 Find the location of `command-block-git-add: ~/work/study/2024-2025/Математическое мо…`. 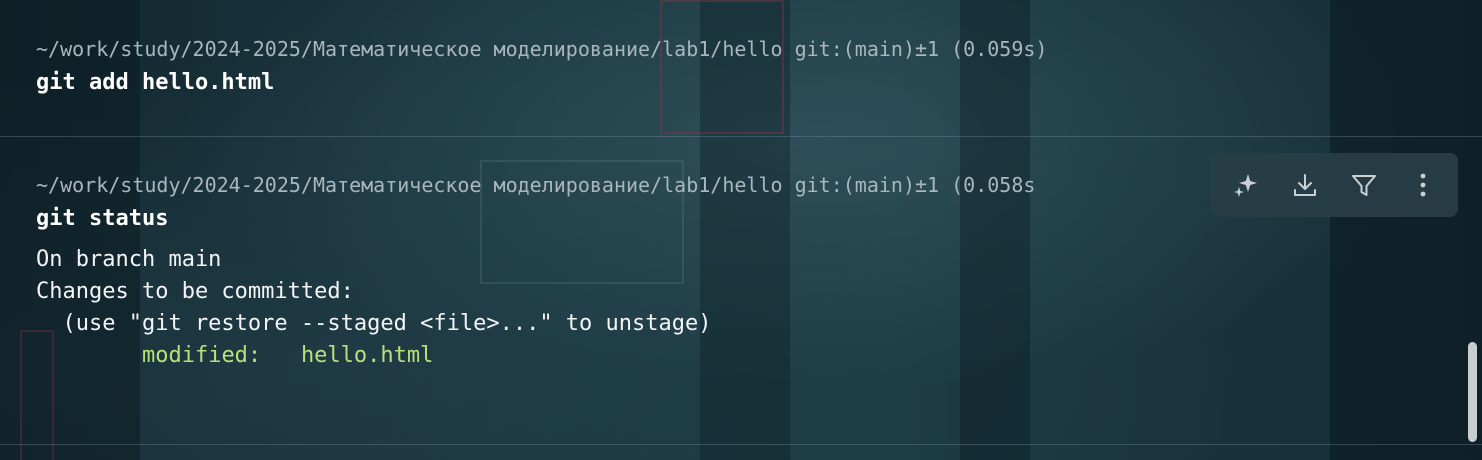

command-block-git-add: ~/work/study/2024-2025/Математическое мо… is located at coordinates (739, 67).